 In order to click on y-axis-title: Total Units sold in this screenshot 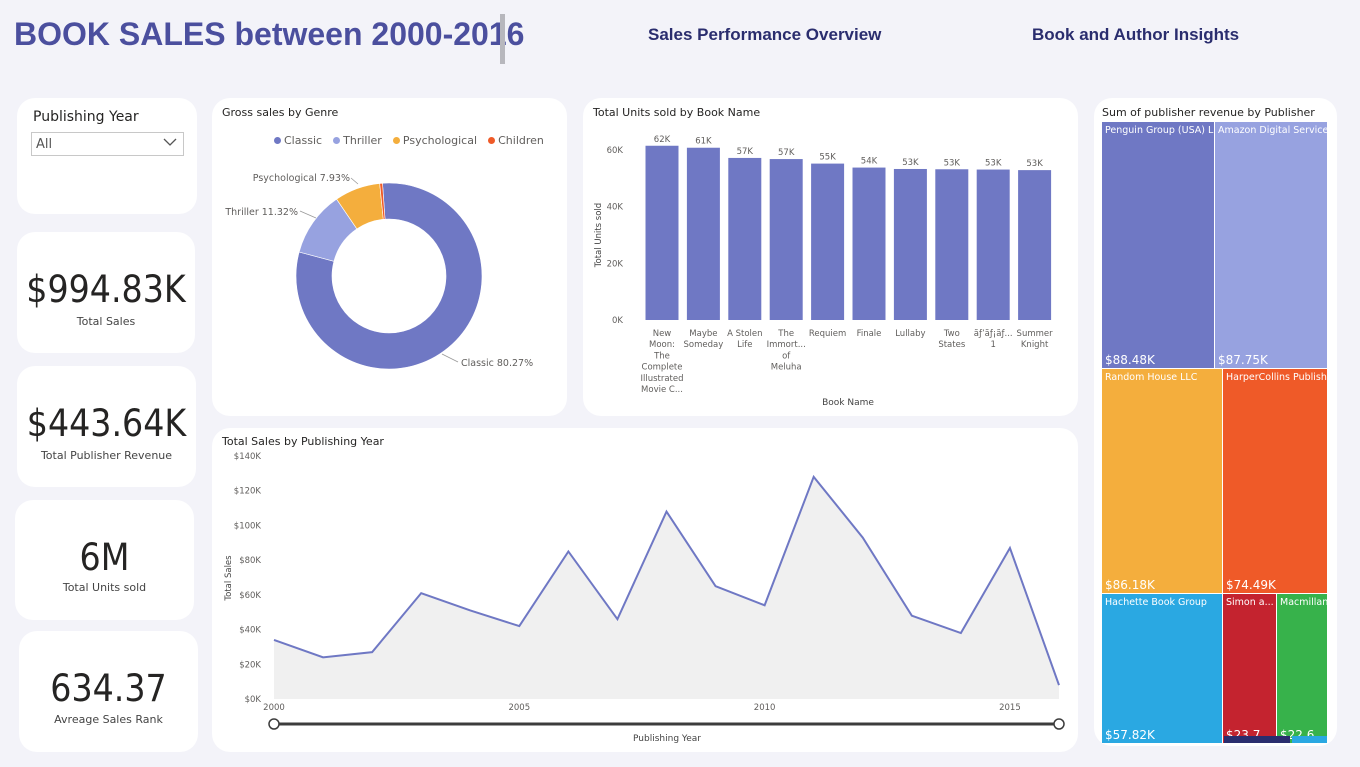, I will do `click(599, 235)`.